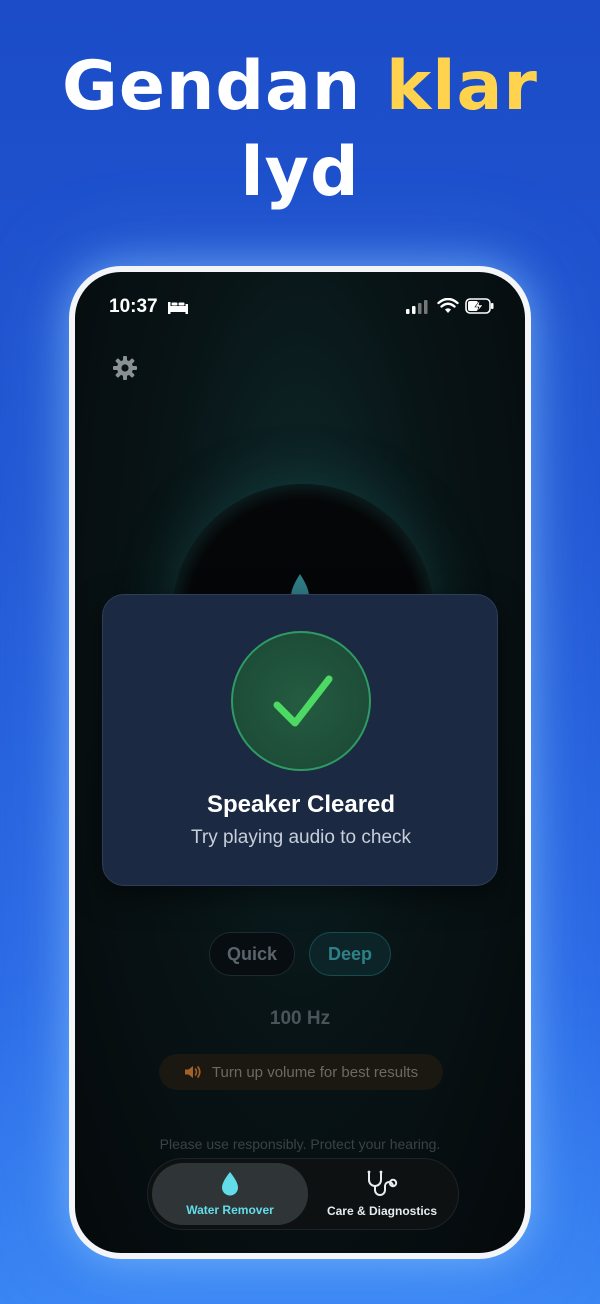  Describe the element at coordinates (382, 1211) in the screenshot. I see `tab-care-diagnostics-label: Care & Diagnostics` at that location.